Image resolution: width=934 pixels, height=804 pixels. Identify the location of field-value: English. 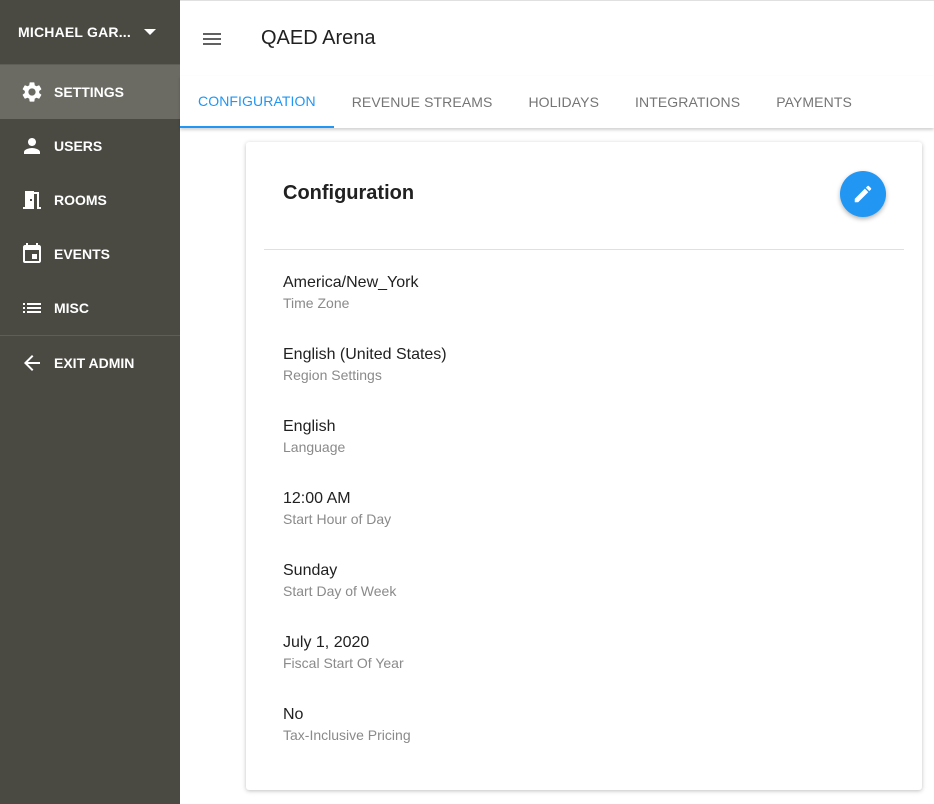
(309, 426).